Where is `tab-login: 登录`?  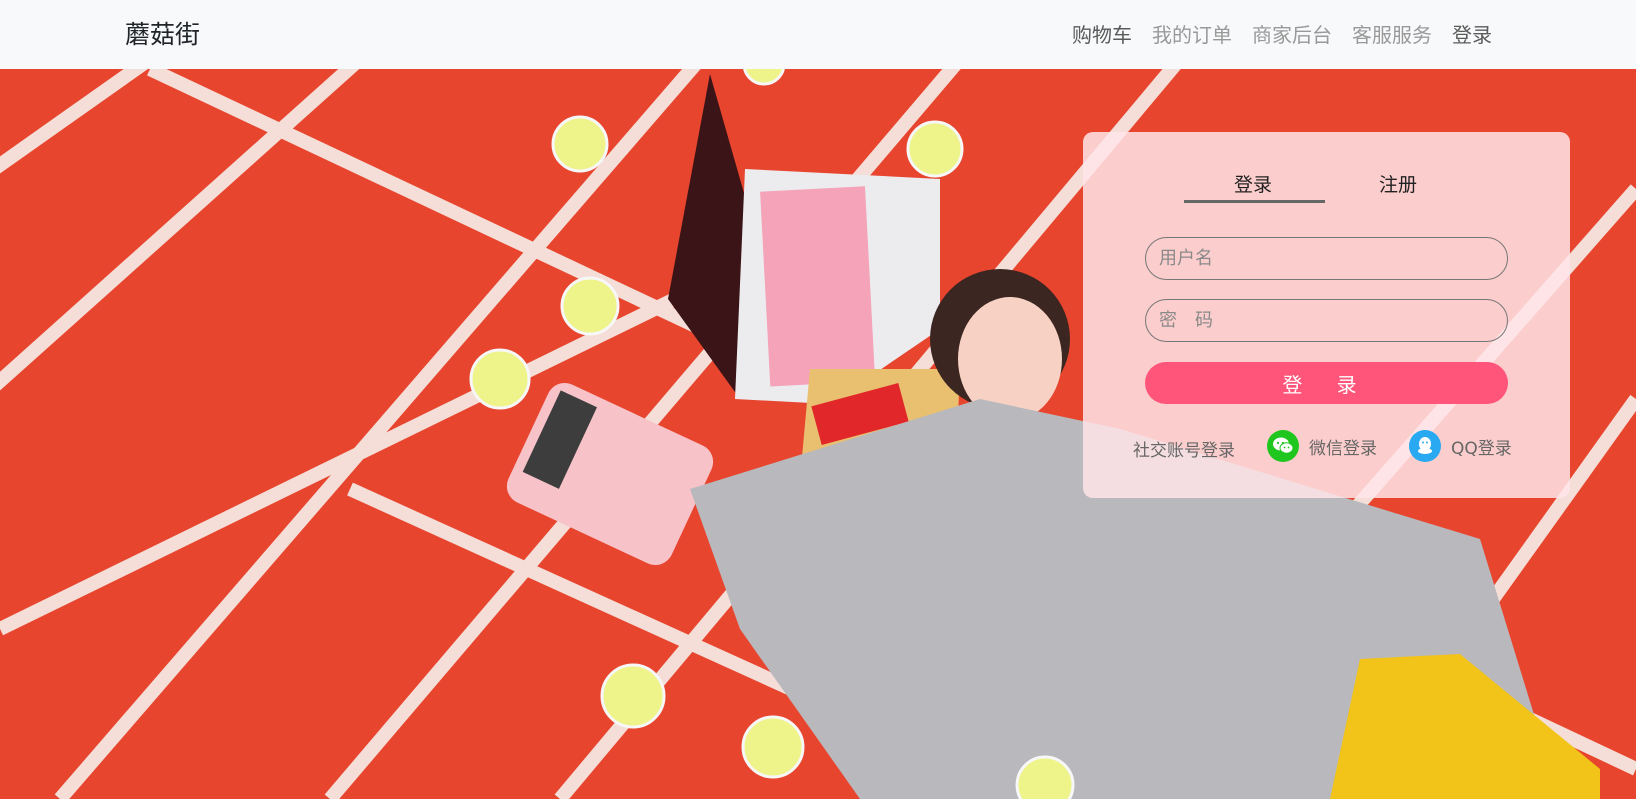
tab-login: 登录 is located at coordinates (1253, 185).